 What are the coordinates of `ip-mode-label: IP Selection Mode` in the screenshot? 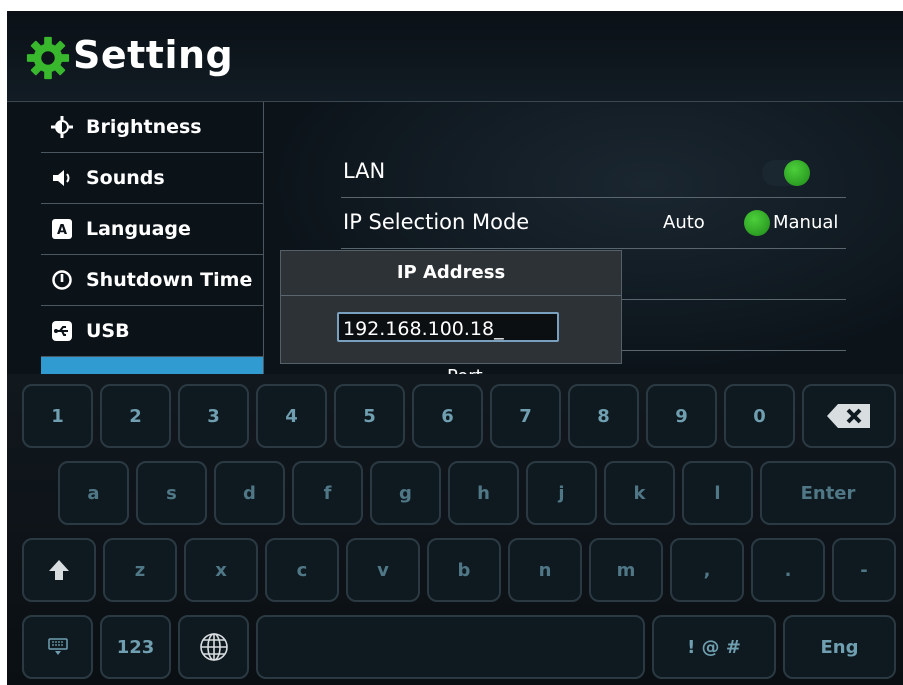 It's located at (436, 222).